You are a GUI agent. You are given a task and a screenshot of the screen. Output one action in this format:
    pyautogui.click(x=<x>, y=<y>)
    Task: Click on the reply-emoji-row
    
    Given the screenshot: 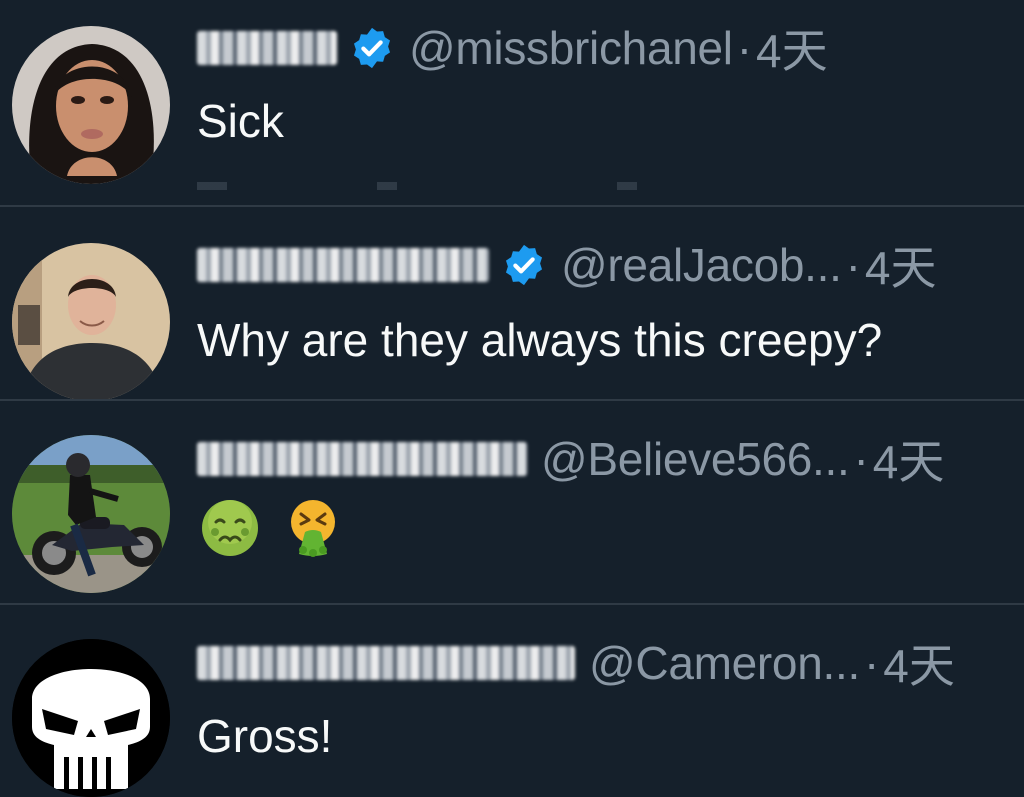 What is the action you would take?
    pyautogui.click(x=276, y=527)
    